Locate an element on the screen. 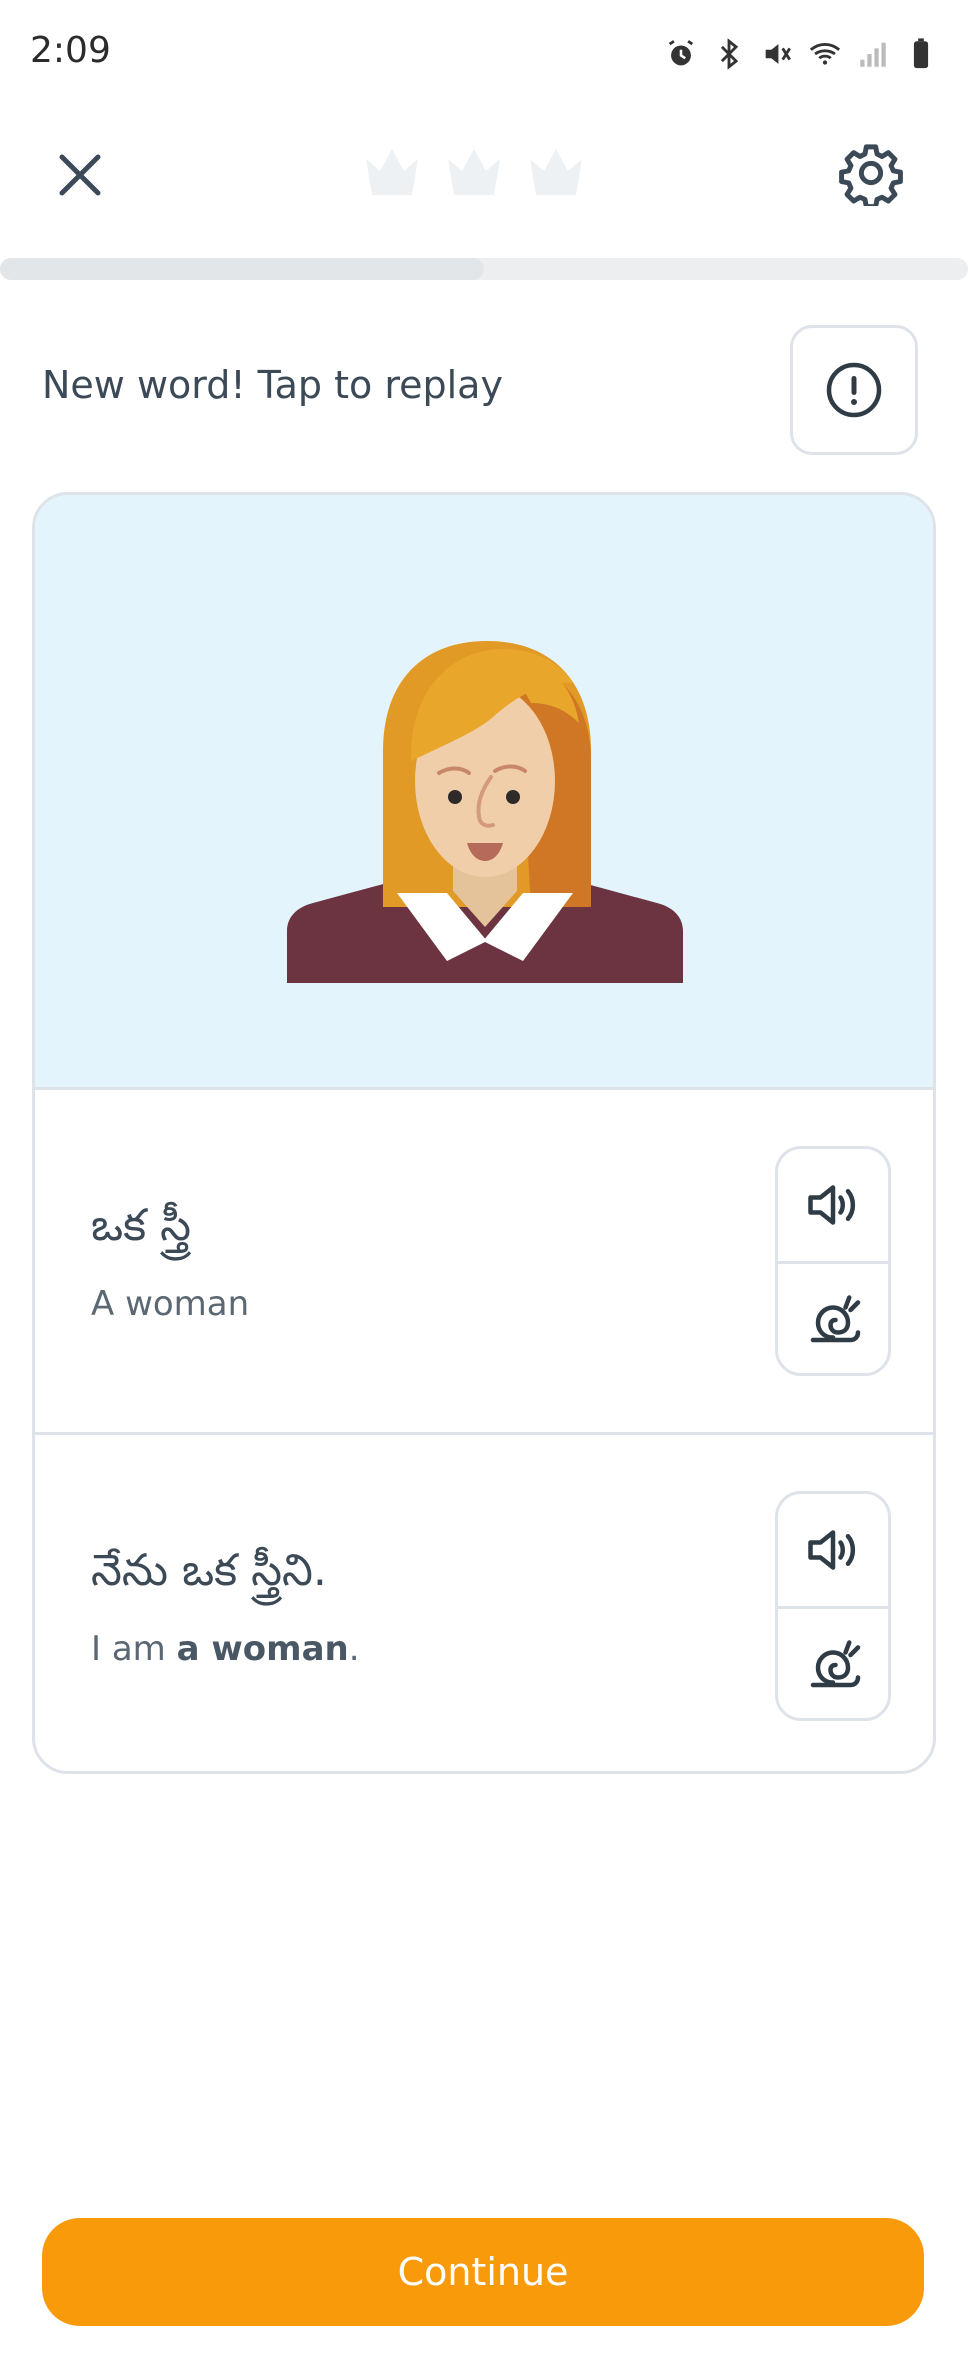  close-icon is located at coordinates (80, 175).